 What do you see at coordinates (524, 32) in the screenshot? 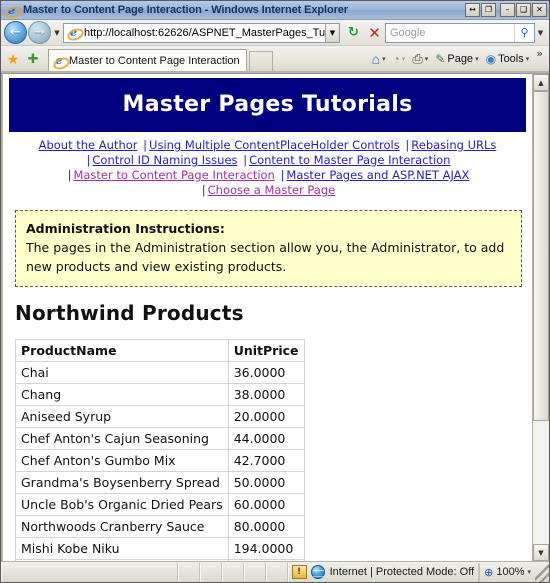
I see `search-icon: ⚲` at bounding box center [524, 32].